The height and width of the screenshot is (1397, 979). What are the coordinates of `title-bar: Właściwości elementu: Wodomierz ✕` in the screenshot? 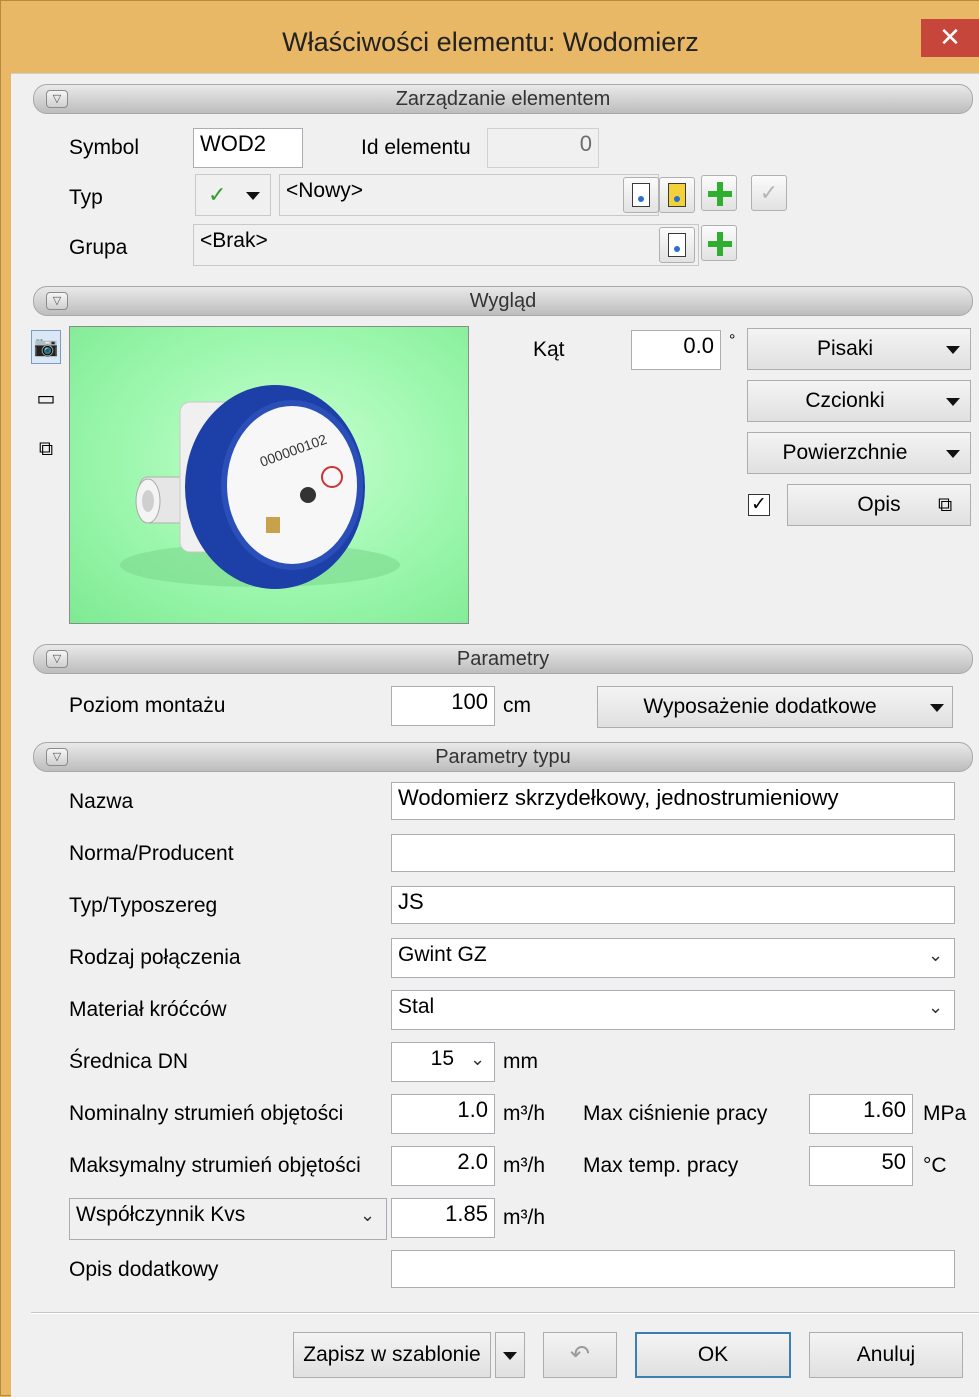 It's located at (490, 37).